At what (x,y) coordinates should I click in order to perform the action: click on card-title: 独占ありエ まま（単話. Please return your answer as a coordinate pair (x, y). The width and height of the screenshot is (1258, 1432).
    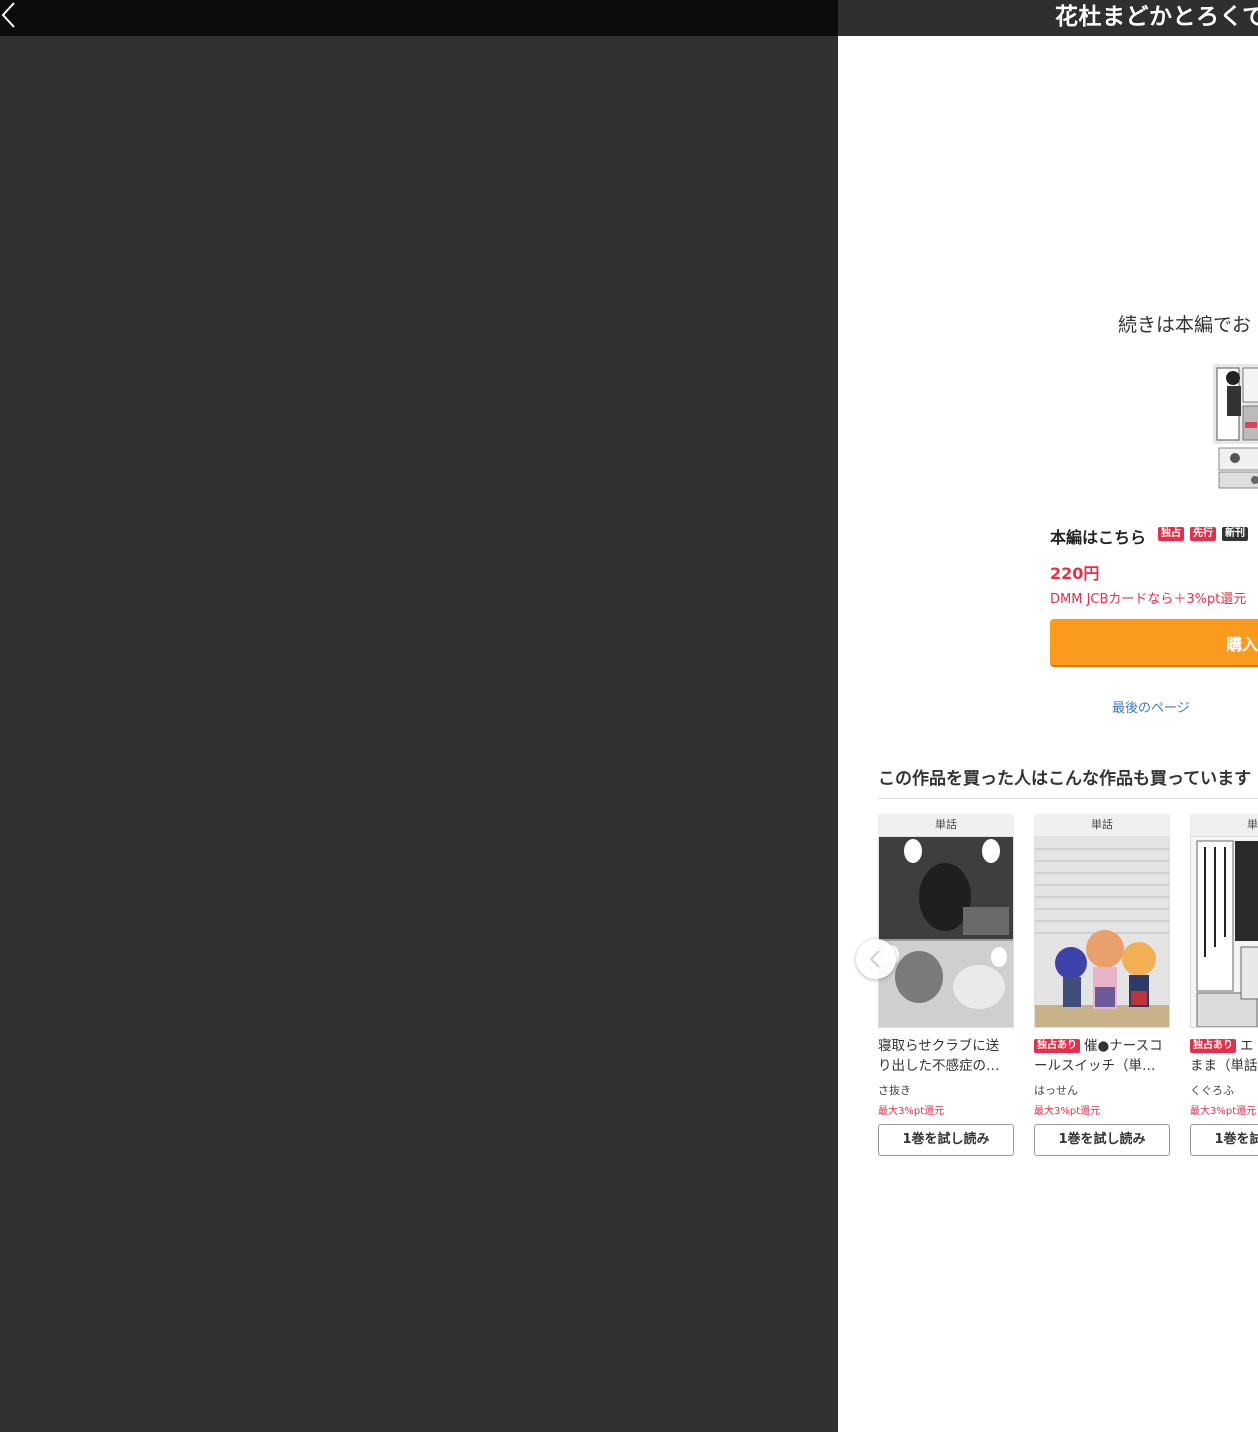
    Looking at the image, I should click on (1224, 1056).